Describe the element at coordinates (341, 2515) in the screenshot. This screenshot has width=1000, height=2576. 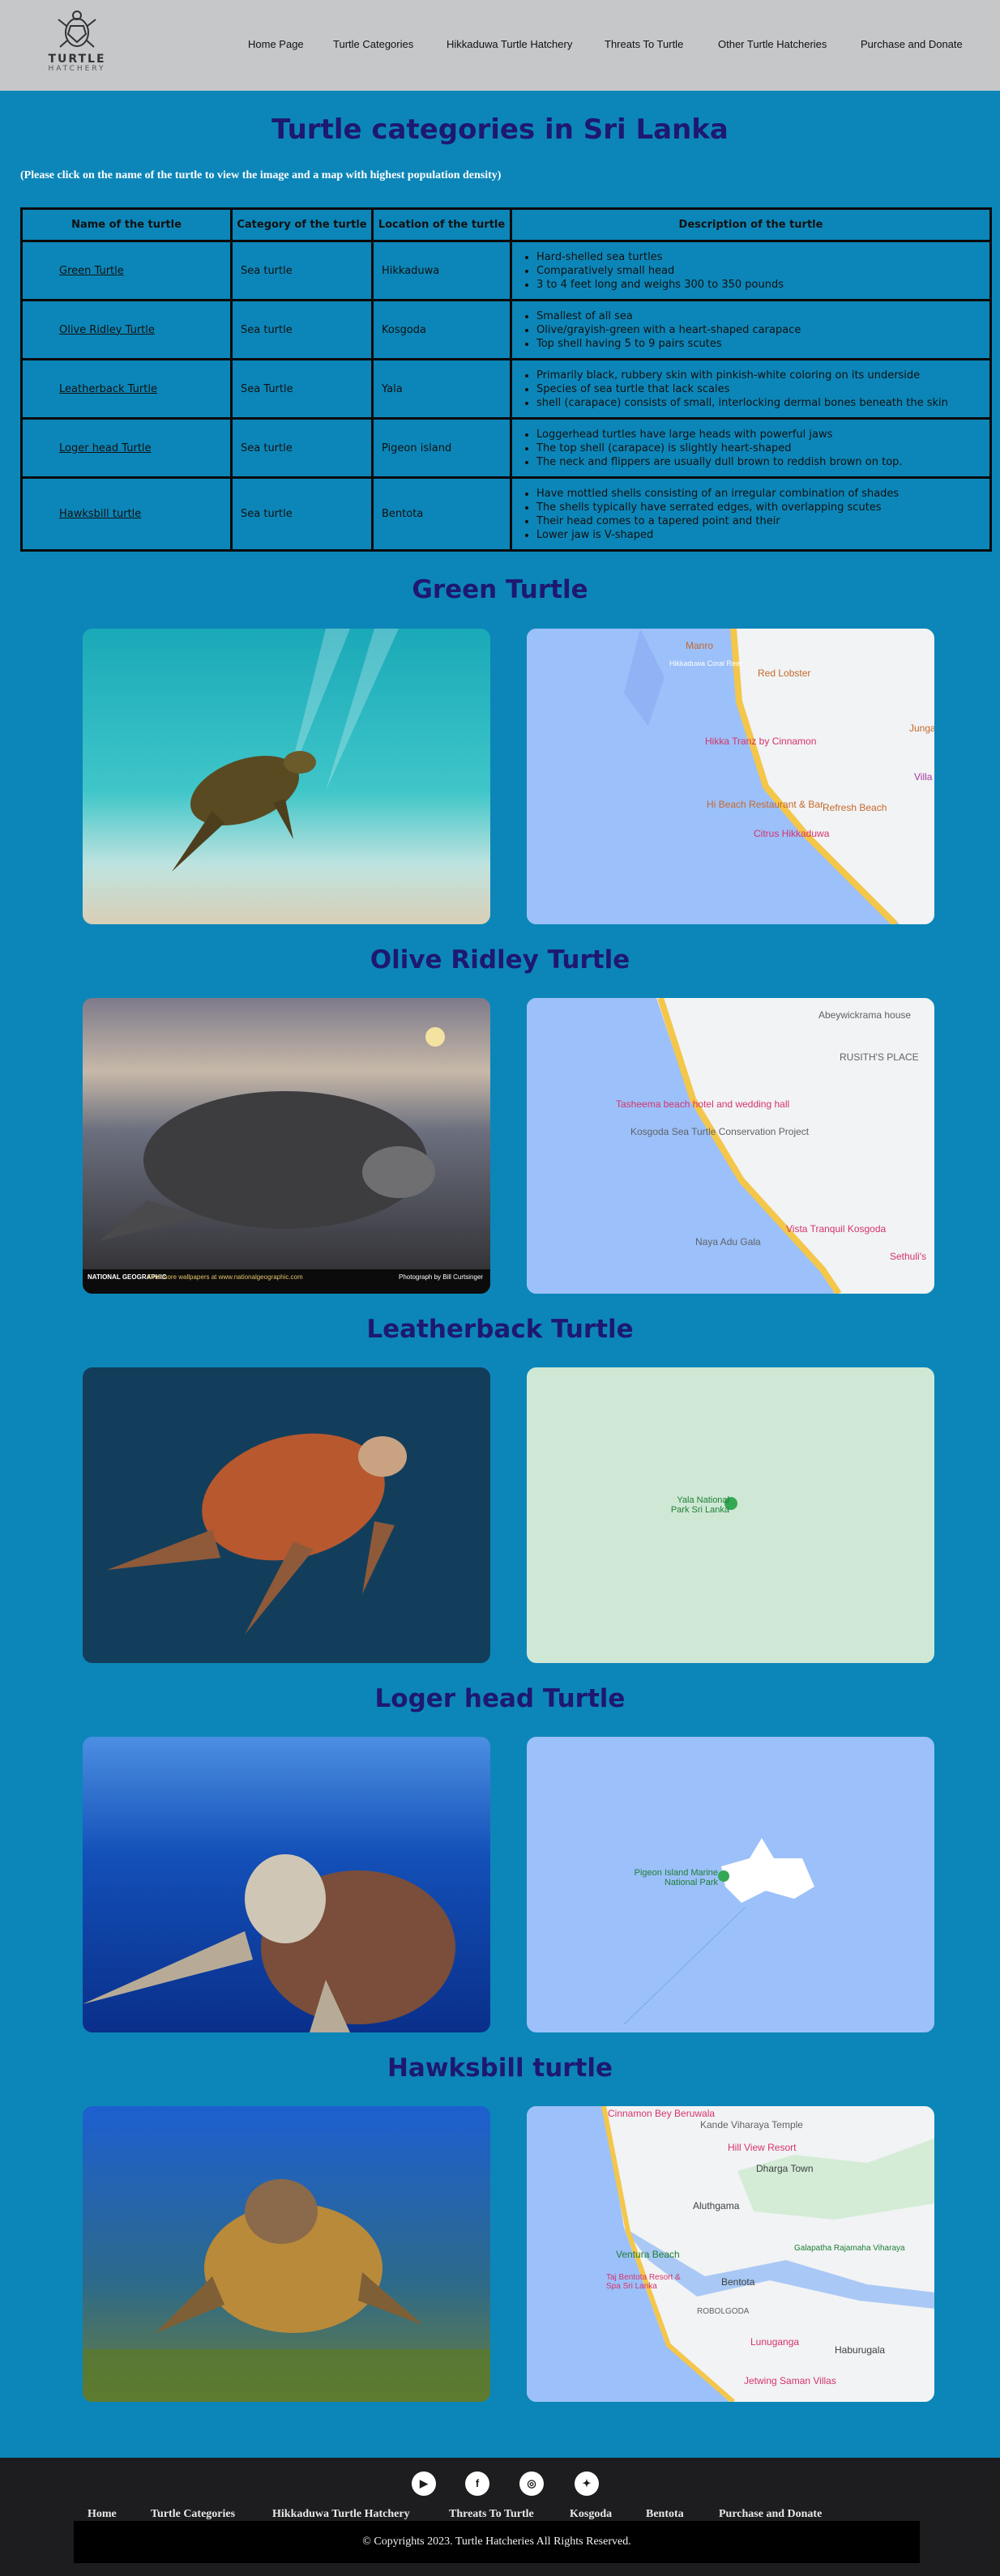
I see `footer-link-hikkaduwa-hatchery: Hikkaduwa Turtle Hatchery` at that location.